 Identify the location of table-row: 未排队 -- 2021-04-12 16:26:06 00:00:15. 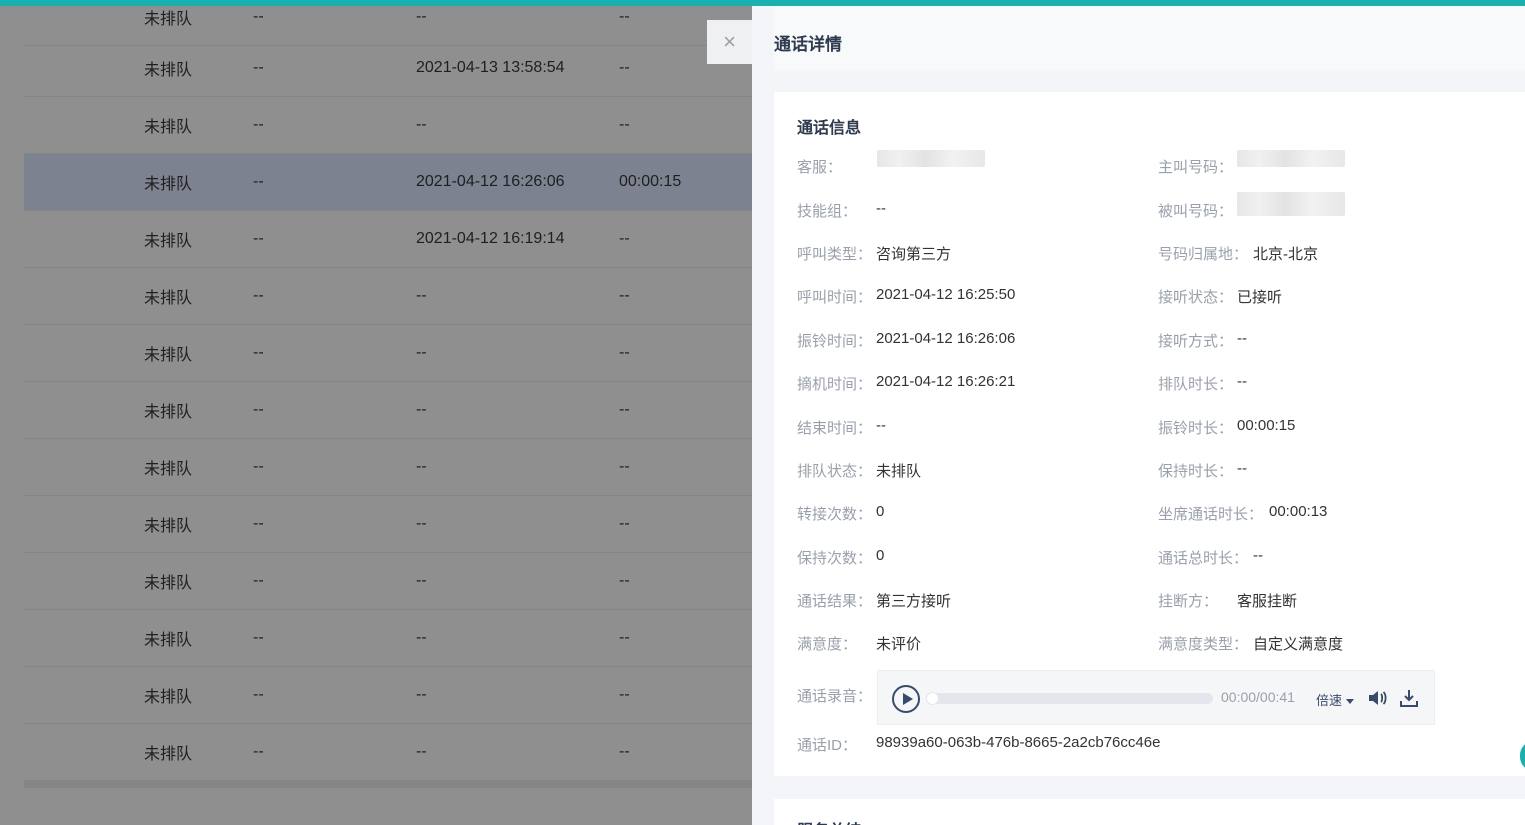
(388, 182).